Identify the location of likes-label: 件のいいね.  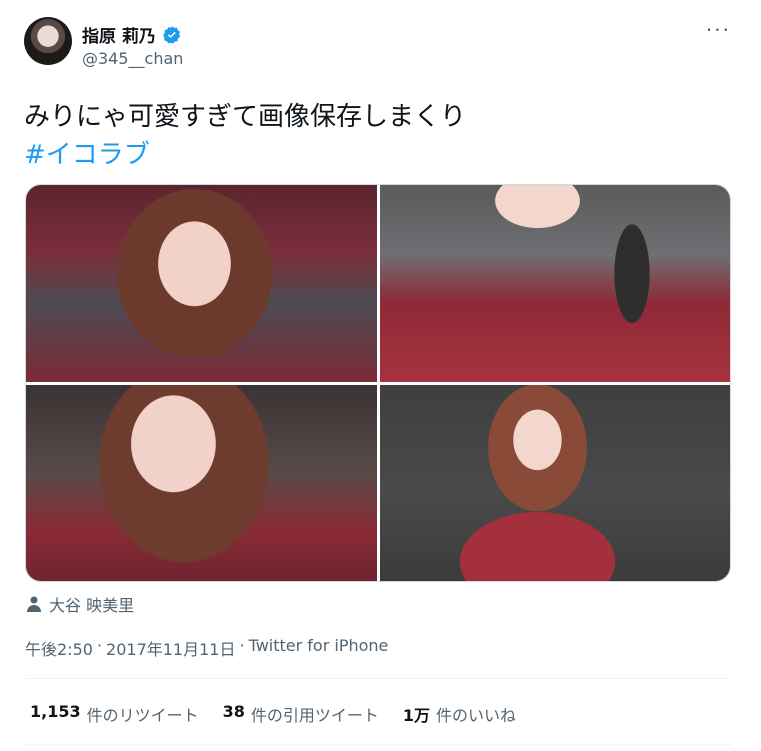
(476, 715).